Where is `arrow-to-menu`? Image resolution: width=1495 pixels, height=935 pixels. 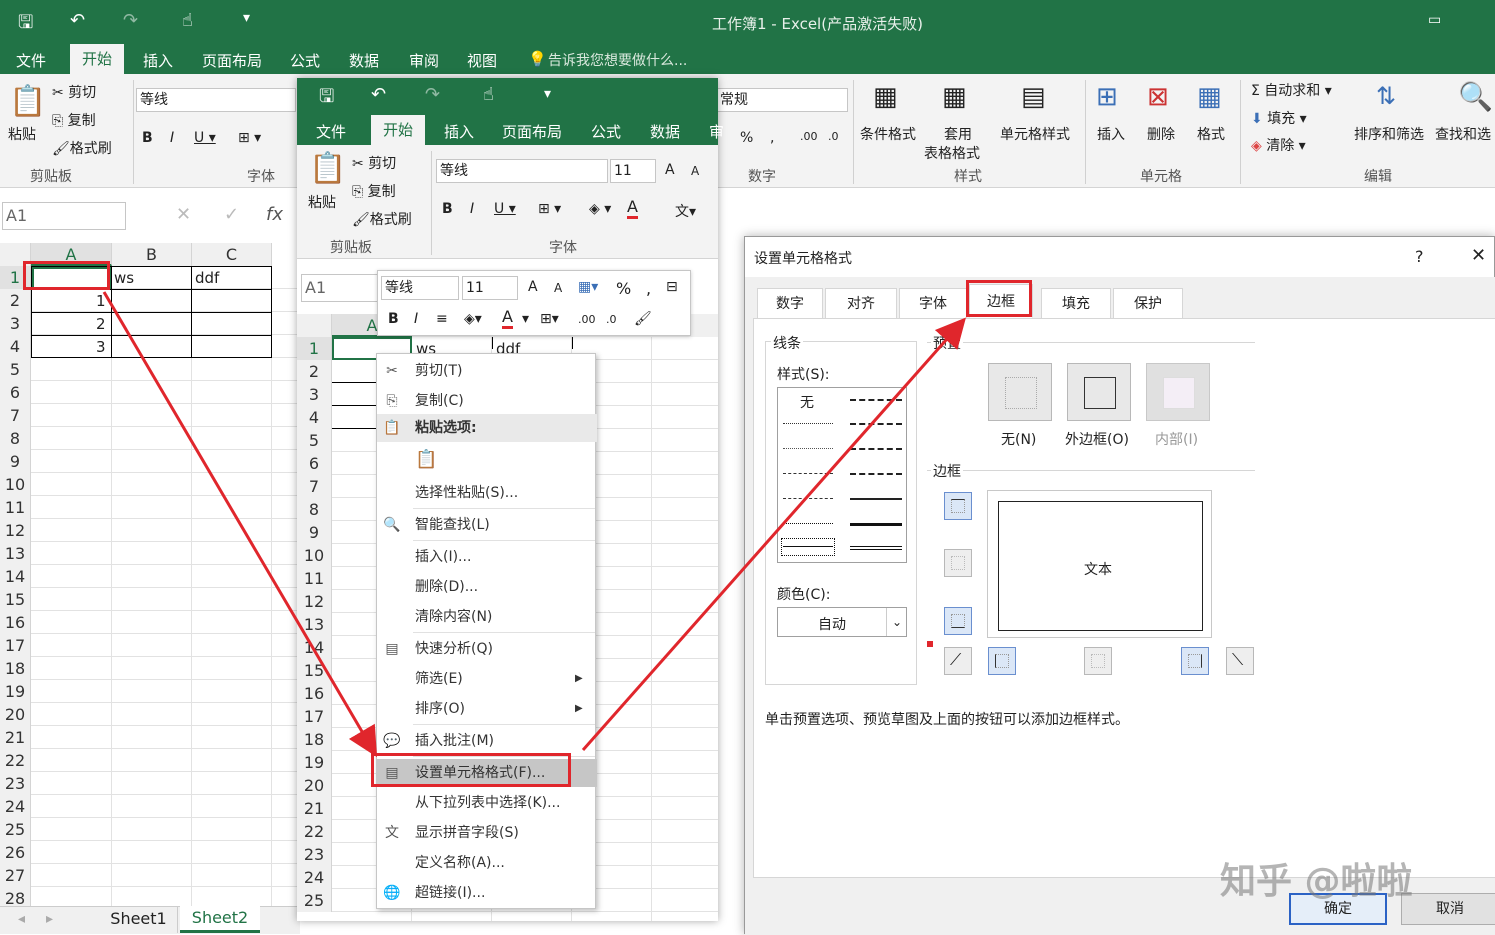
arrow-to-menu is located at coordinates (240, 524).